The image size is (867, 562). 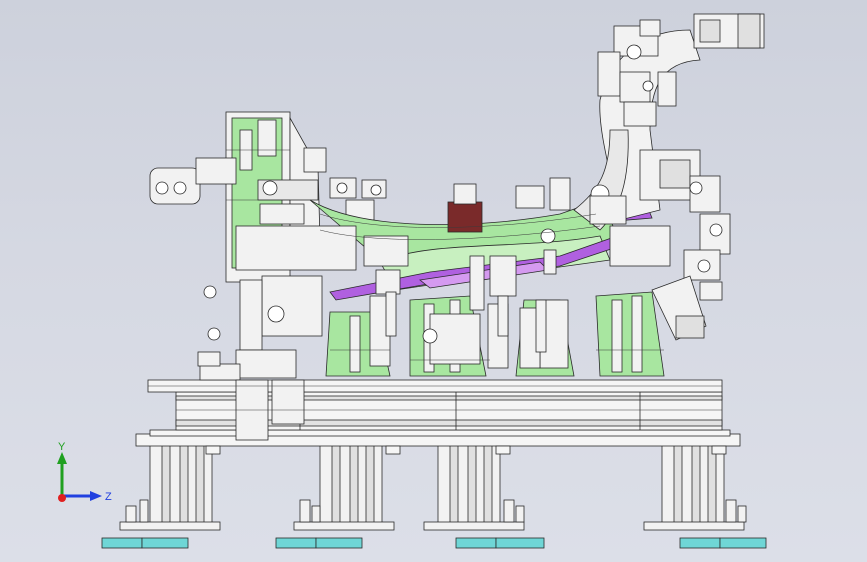 What do you see at coordinates (669, 177) in the screenshot?
I see `right-arch` at bounding box center [669, 177].